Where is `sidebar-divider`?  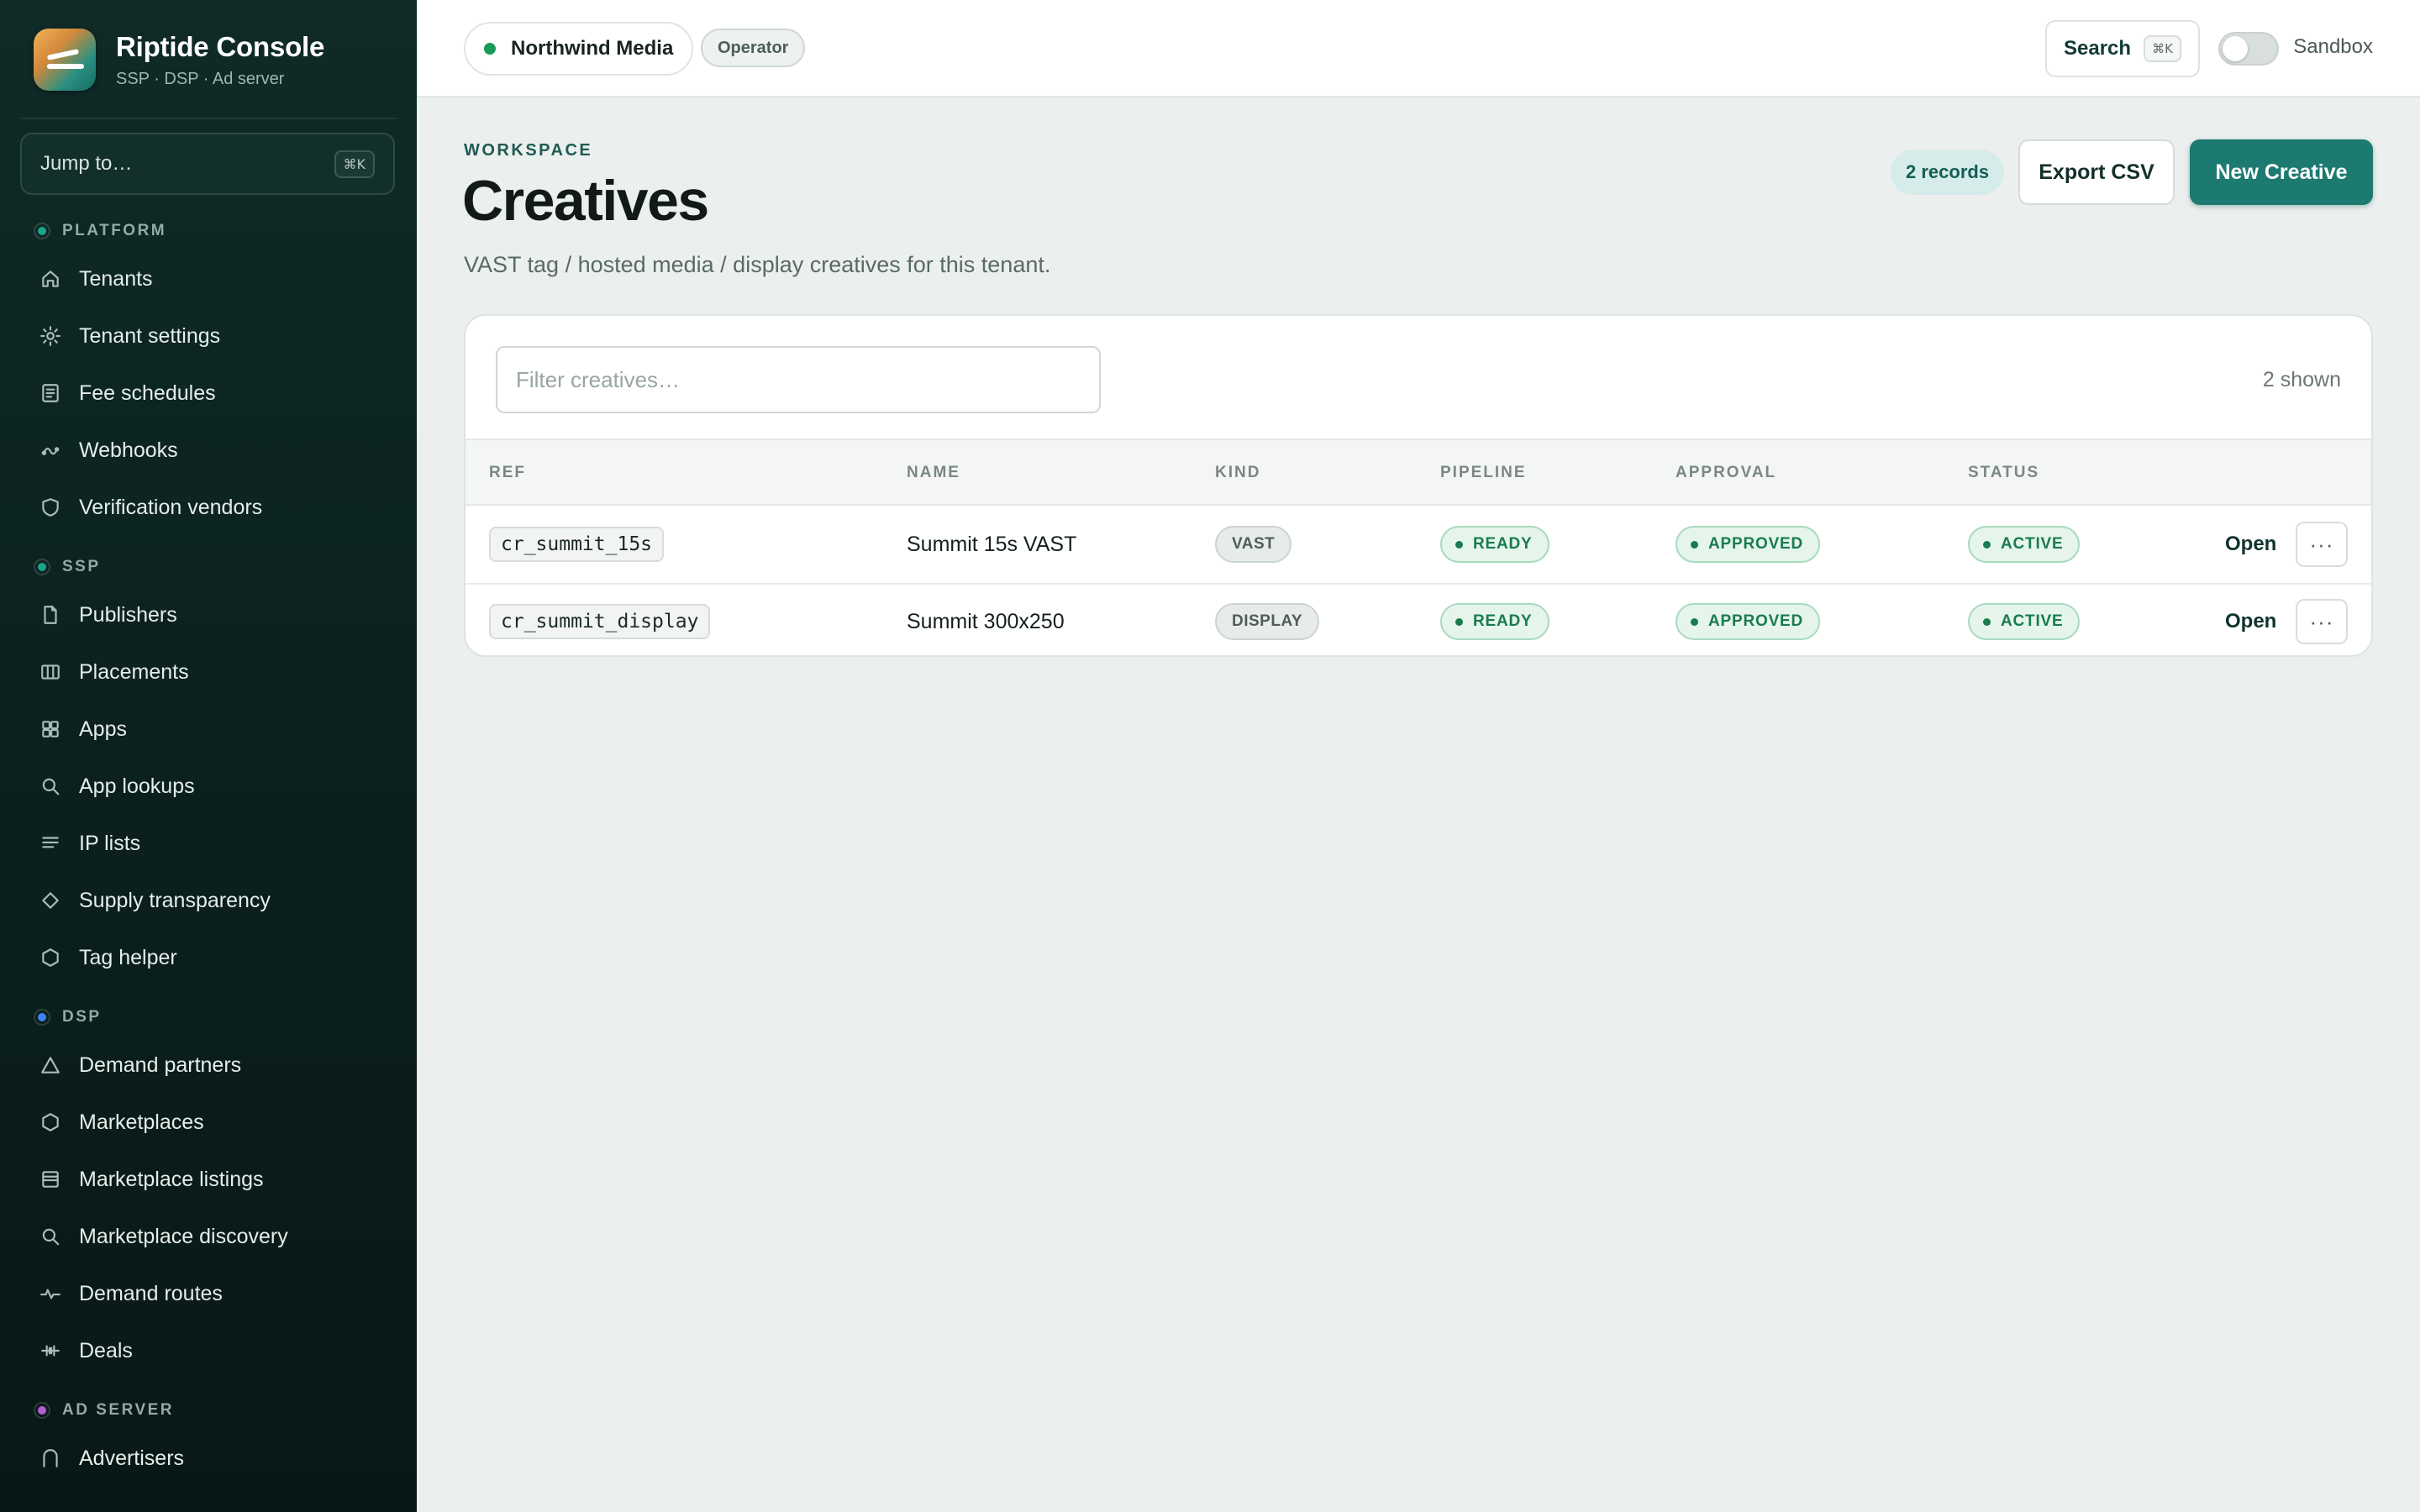 sidebar-divider is located at coordinates (208, 118).